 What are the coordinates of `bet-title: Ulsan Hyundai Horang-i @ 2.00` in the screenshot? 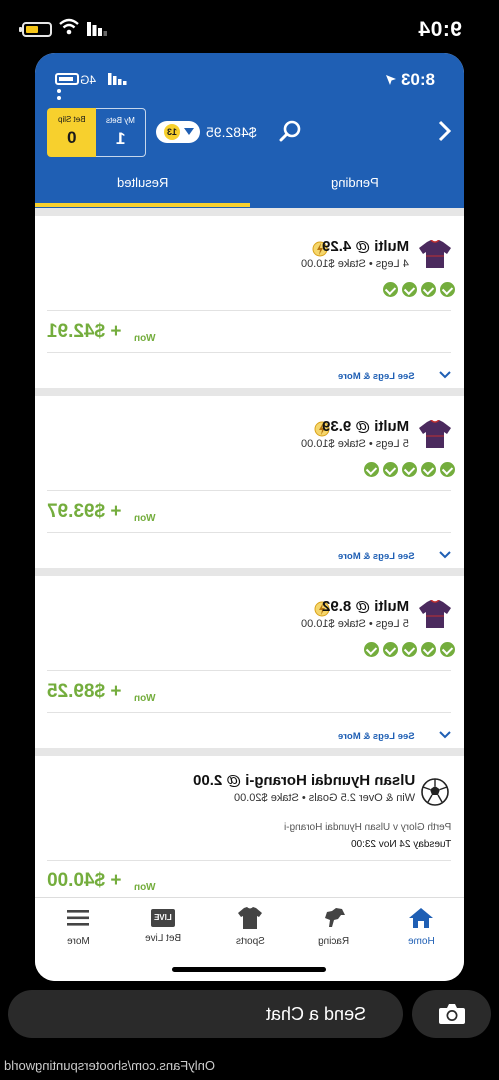 It's located at (303, 780).